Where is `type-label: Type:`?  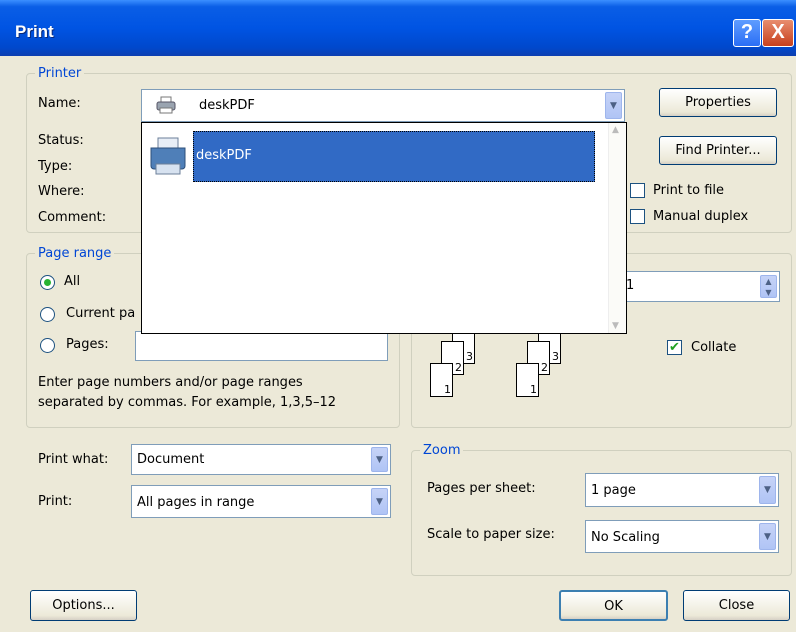 type-label: Type: is located at coordinates (55, 166).